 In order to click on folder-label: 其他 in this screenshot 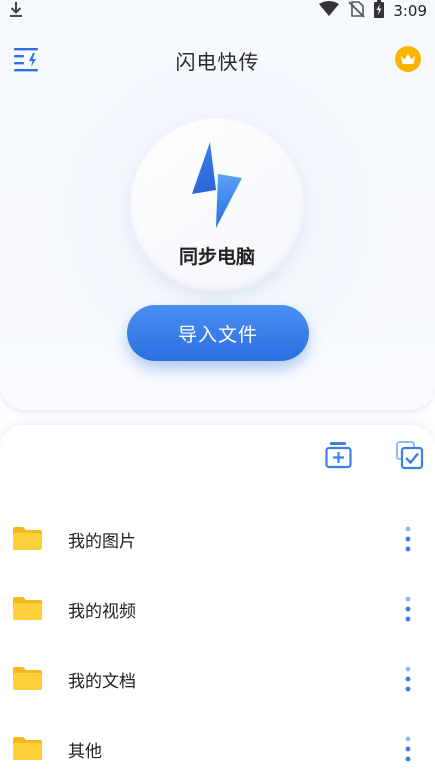, I will do `click(85, 752)`.